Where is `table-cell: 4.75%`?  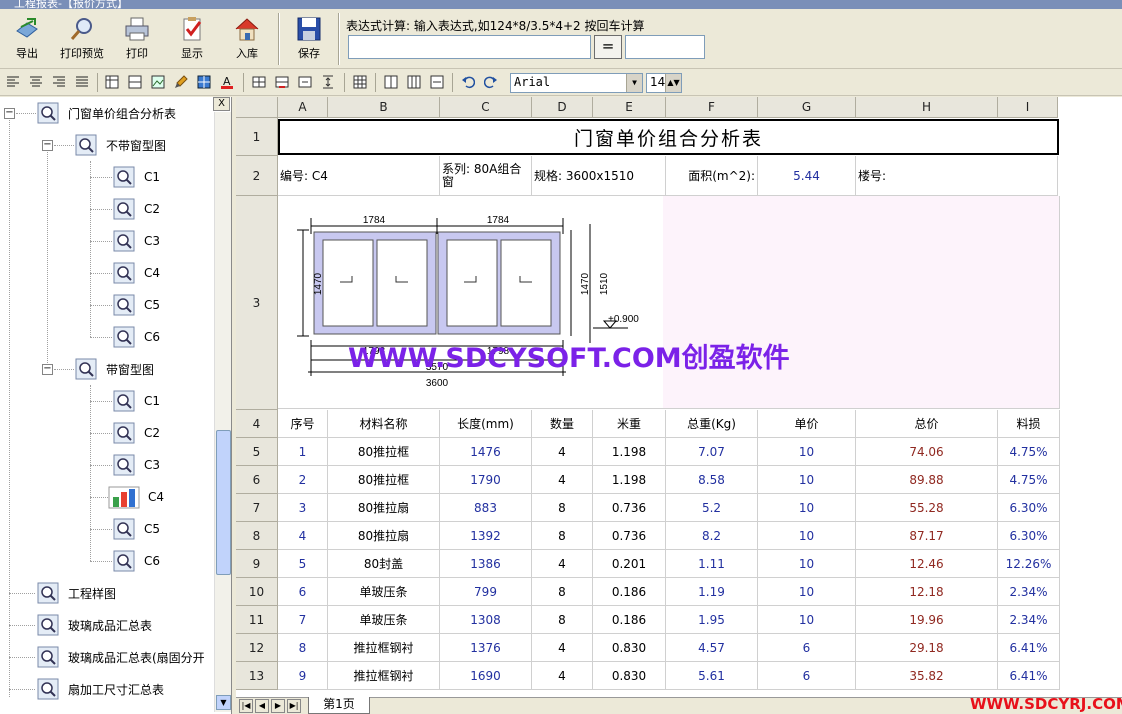
table-cell: 4.75% is located at coordinates (1029, 480).